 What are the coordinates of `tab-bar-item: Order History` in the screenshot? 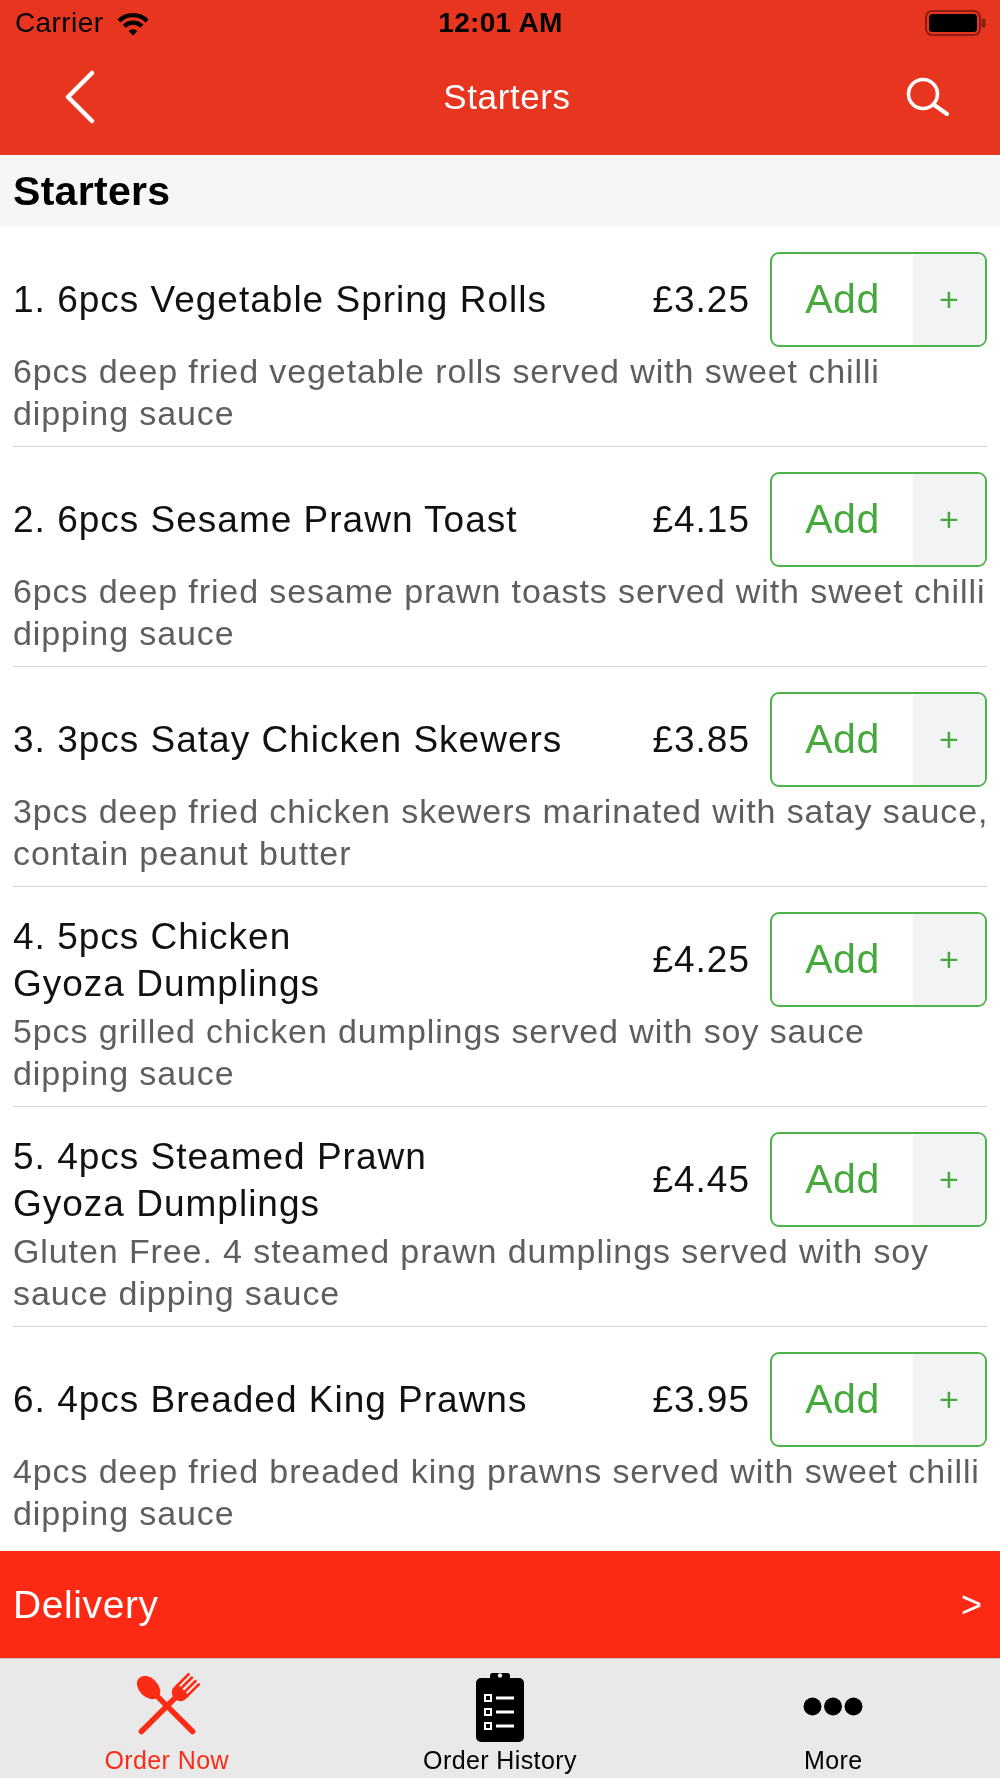 It's located at (500, 1718).